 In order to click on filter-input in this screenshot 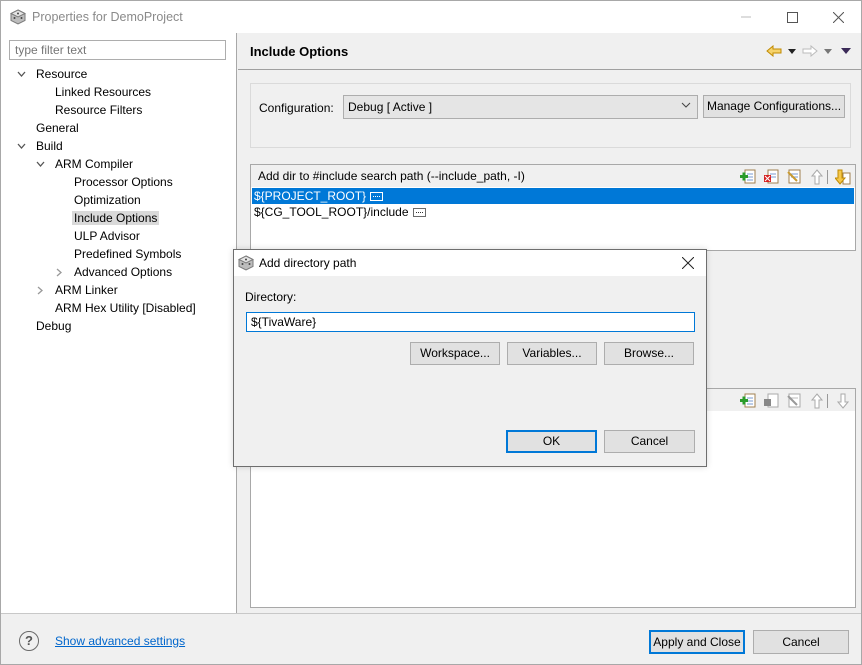, I will do `click(117, 50)`.